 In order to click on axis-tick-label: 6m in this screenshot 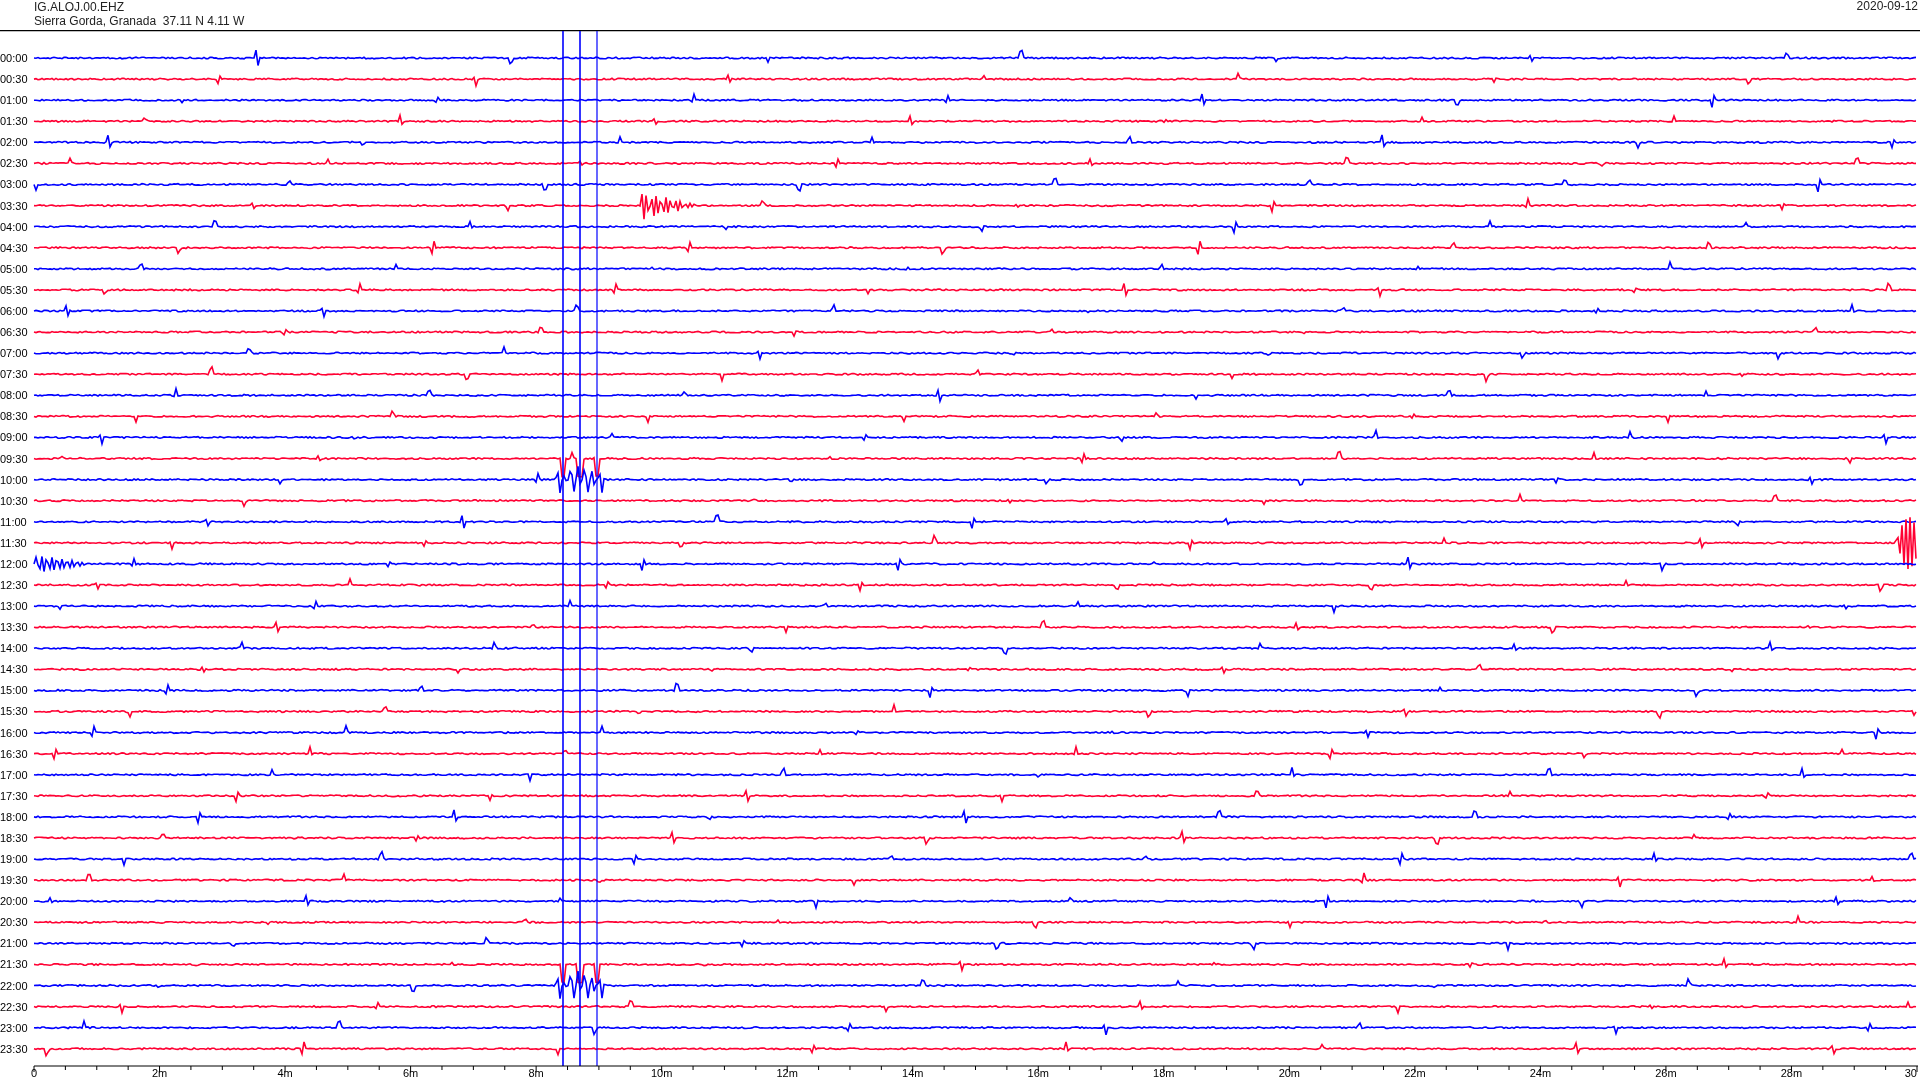, I will do `click(410, 1073)`.